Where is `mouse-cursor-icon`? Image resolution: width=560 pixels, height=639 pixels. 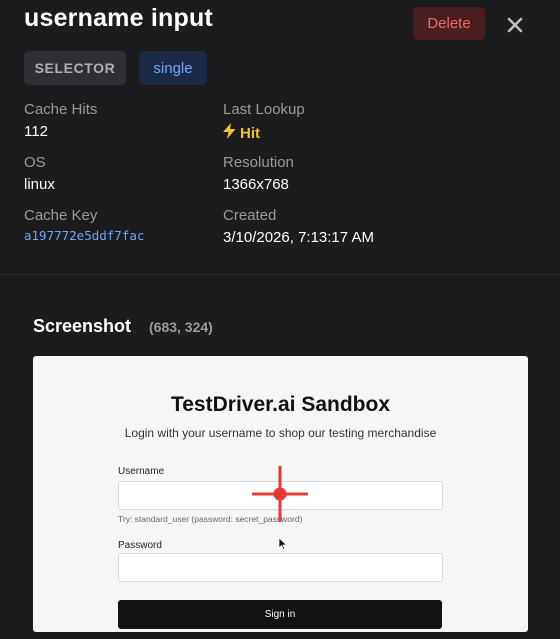 mouse-cursor-icon is located at coordinates (283, 544).